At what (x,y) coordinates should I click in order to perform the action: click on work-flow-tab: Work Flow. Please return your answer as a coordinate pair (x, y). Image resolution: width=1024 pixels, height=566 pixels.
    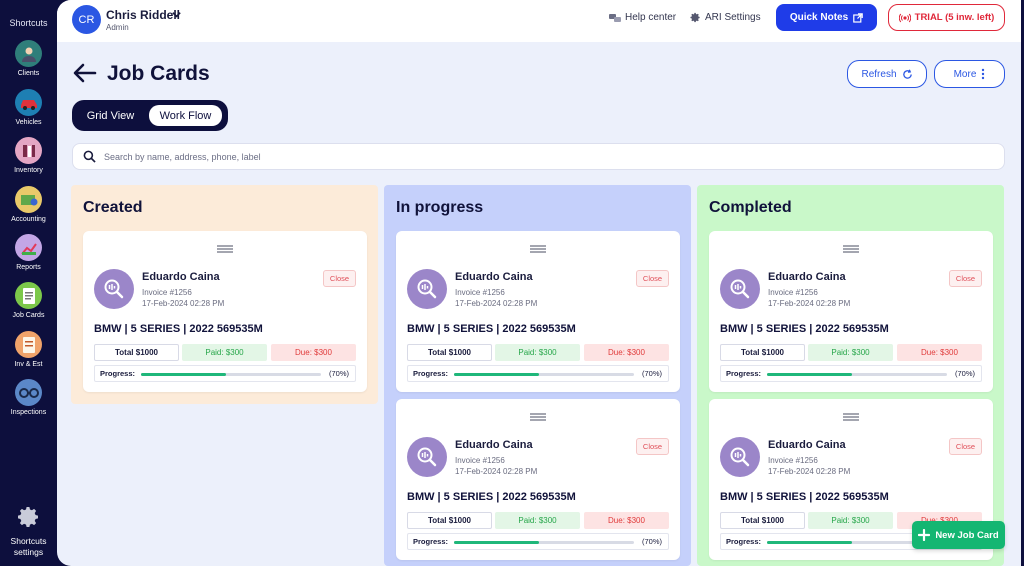
    Looking at the image, I should click on (185, 115).